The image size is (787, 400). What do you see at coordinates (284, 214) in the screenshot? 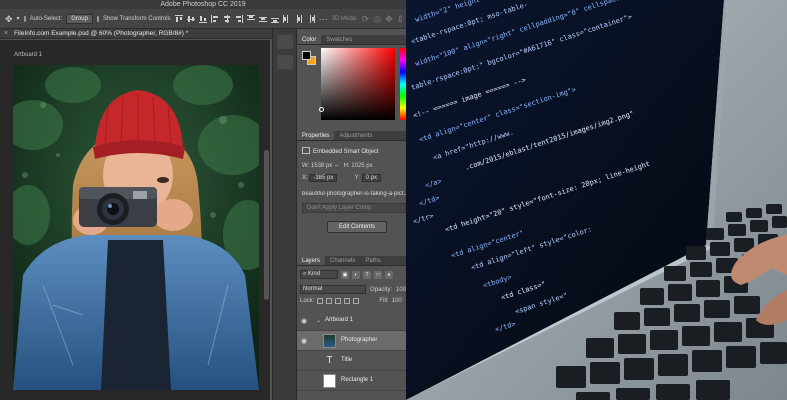
I see `collapsed-panel-column` at bounding box center [284, 214].